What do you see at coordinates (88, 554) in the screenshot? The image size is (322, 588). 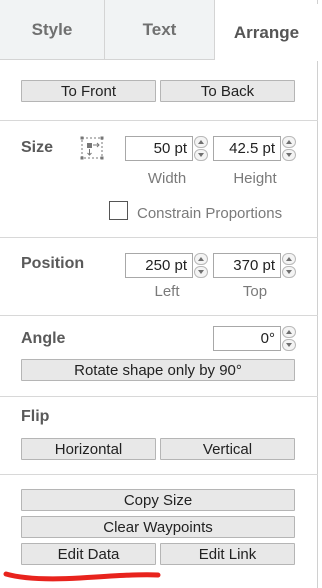 I see `edit-data-button: Edit Data` at bounding box center [88, 554].